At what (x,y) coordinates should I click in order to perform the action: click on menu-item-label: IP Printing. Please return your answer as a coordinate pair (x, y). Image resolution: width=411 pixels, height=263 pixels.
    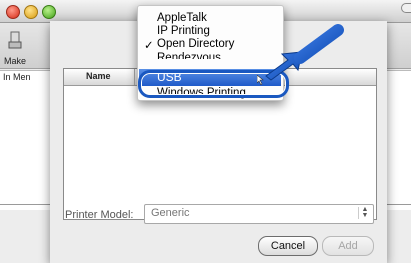
    Looking at the image, I should click on (183, 31).